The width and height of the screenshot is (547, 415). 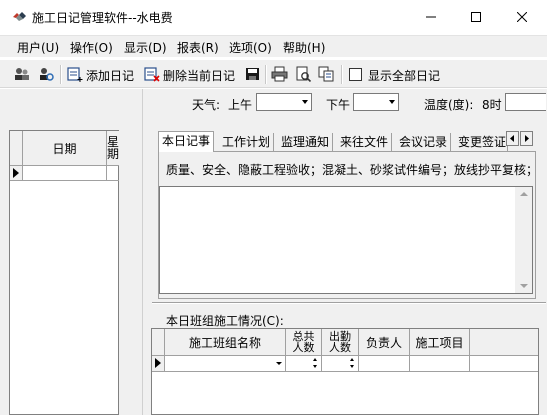 I want to click on scroll-up-icon, so click(x=524, y=194).